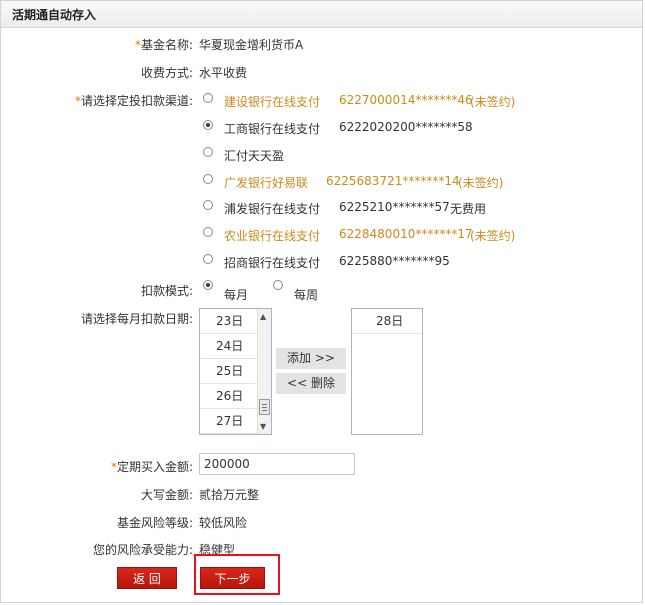  Describe the element at coordinates (272, 209) in the screenshot. I see `channel-spdb-name: 浦发银行在线支付` at that location.